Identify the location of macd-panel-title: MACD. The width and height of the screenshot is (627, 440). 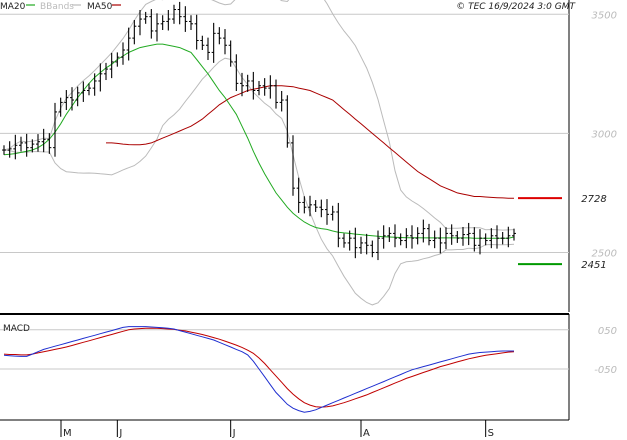
(16, 329).